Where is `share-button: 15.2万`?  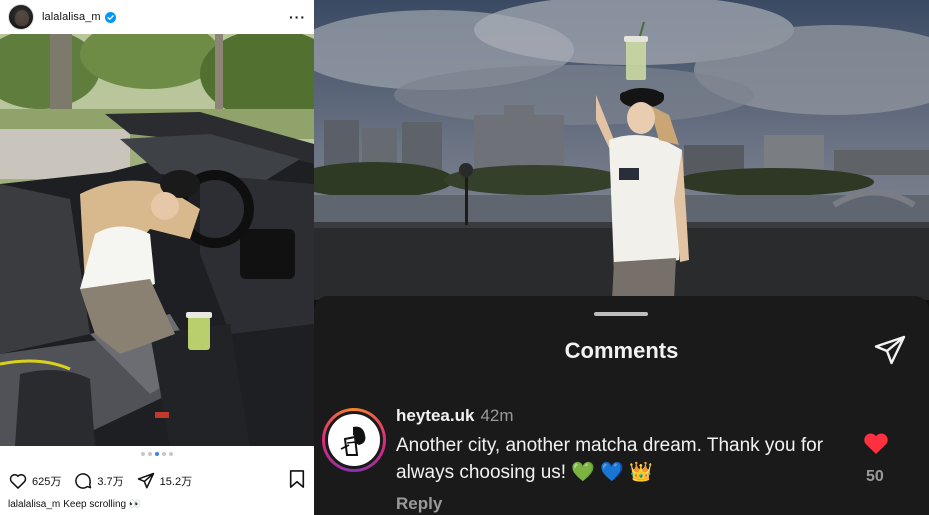 share-button: 15.2万 is located at coordinates (164, 481).